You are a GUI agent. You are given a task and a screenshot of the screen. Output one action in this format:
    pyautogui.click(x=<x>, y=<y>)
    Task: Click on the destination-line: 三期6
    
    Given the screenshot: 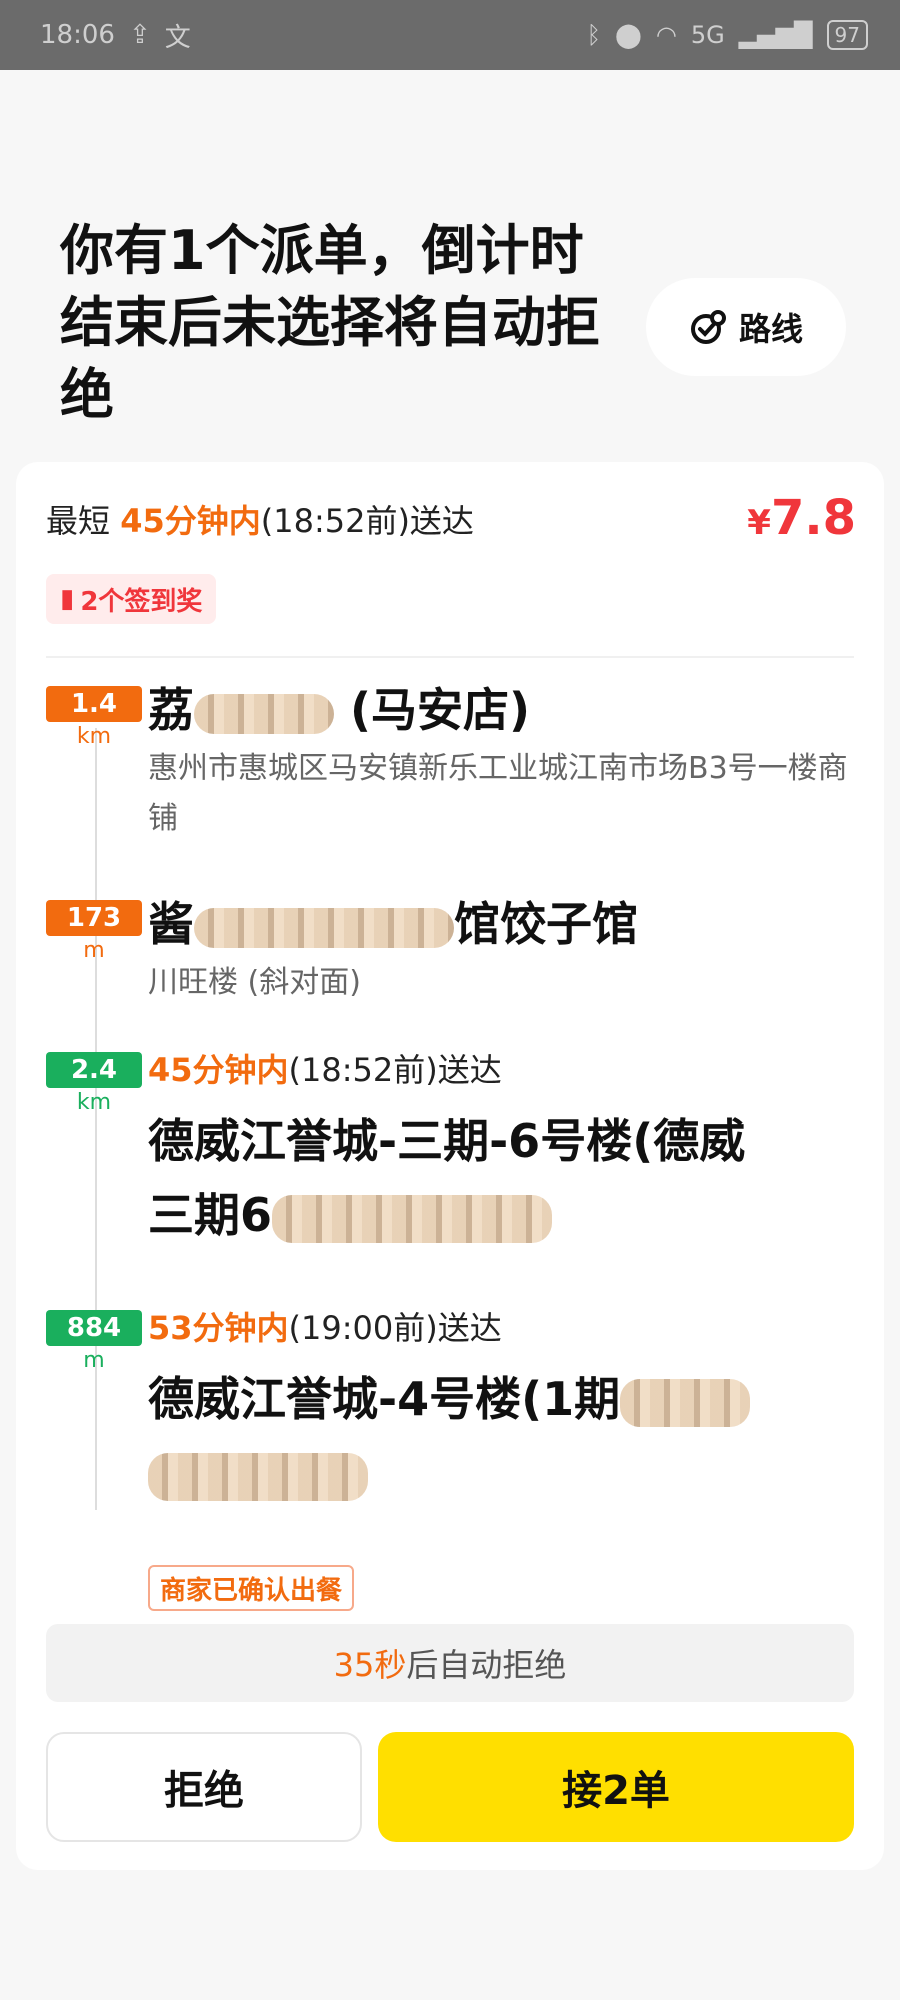 What is the action you would take?
    pyautogui.click(x=501, y=1215)
    